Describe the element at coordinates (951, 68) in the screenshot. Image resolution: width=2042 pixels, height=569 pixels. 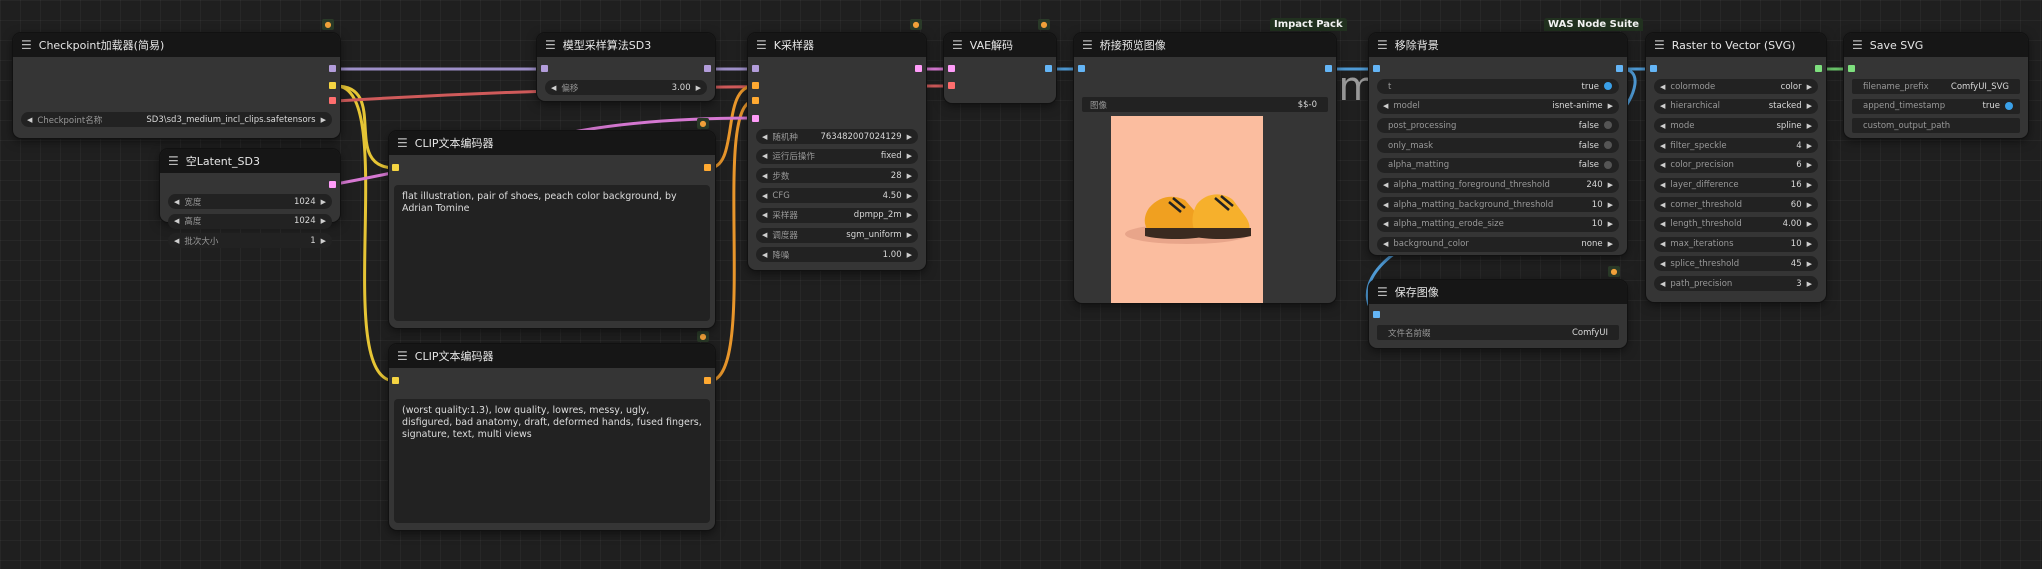
I see `input-samples-port` at that location.